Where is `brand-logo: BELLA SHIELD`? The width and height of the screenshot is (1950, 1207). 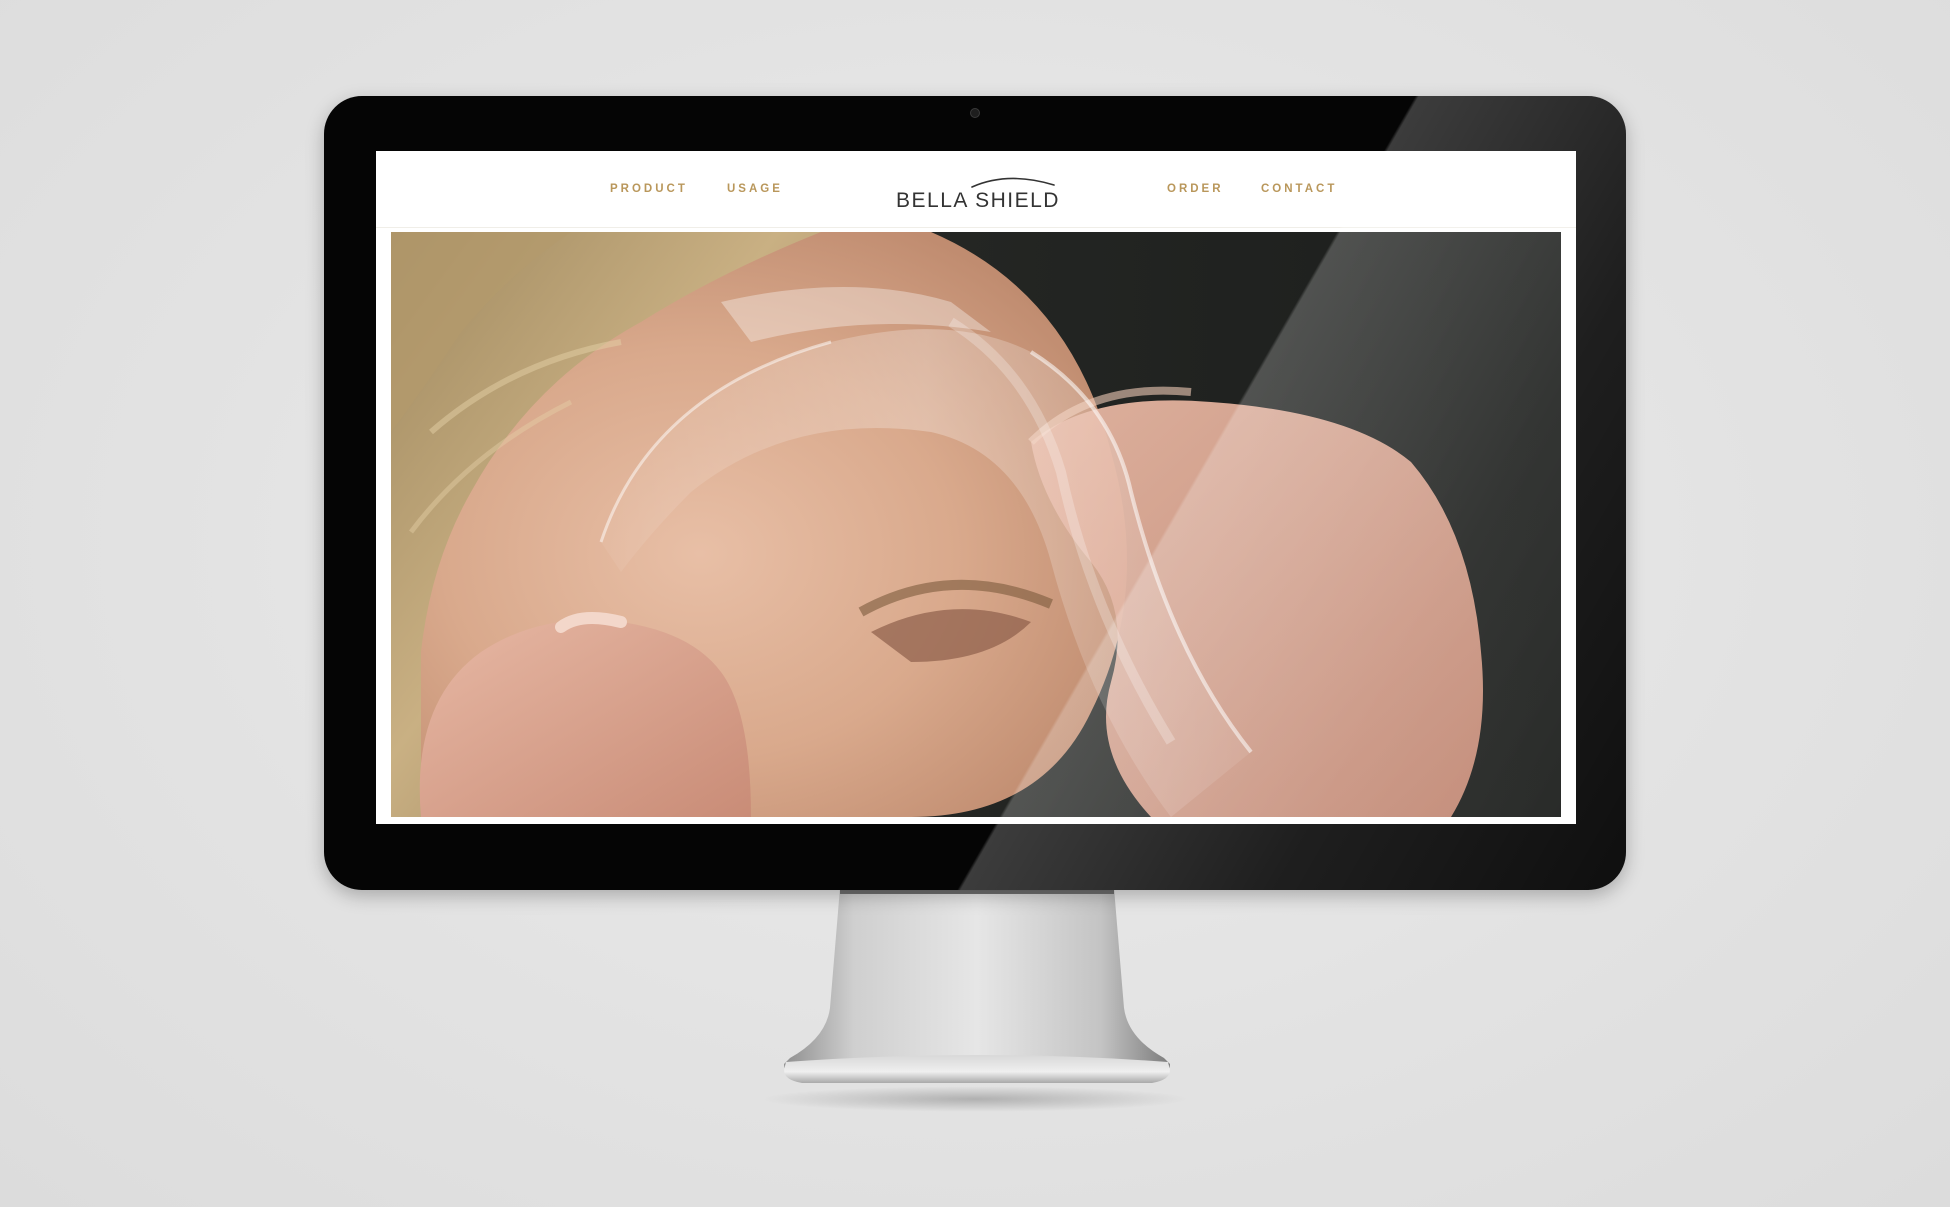
brand-logo: BELLA SHIELD is located at coordinates (978, 191).